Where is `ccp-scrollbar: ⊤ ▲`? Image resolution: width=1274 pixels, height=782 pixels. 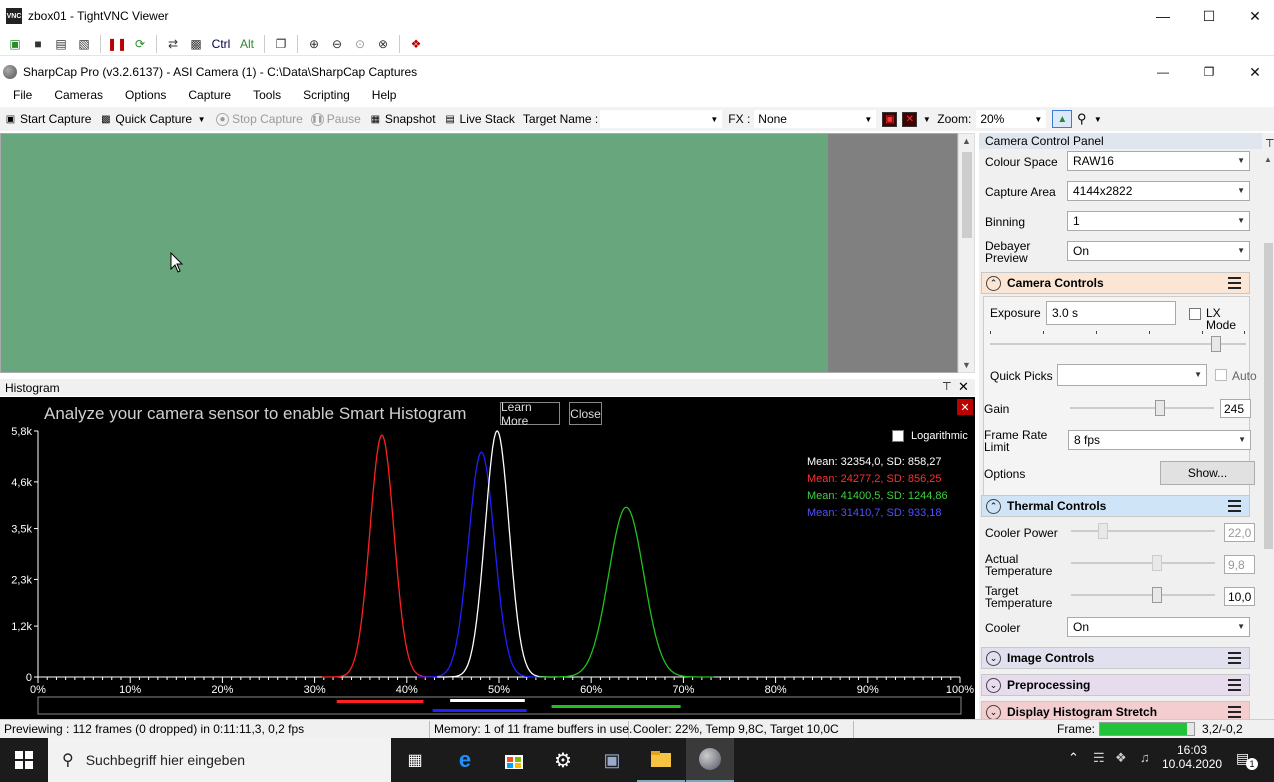
ccp-scrollbar: ⊤ ▲ is located at coordinates (1268, 426).